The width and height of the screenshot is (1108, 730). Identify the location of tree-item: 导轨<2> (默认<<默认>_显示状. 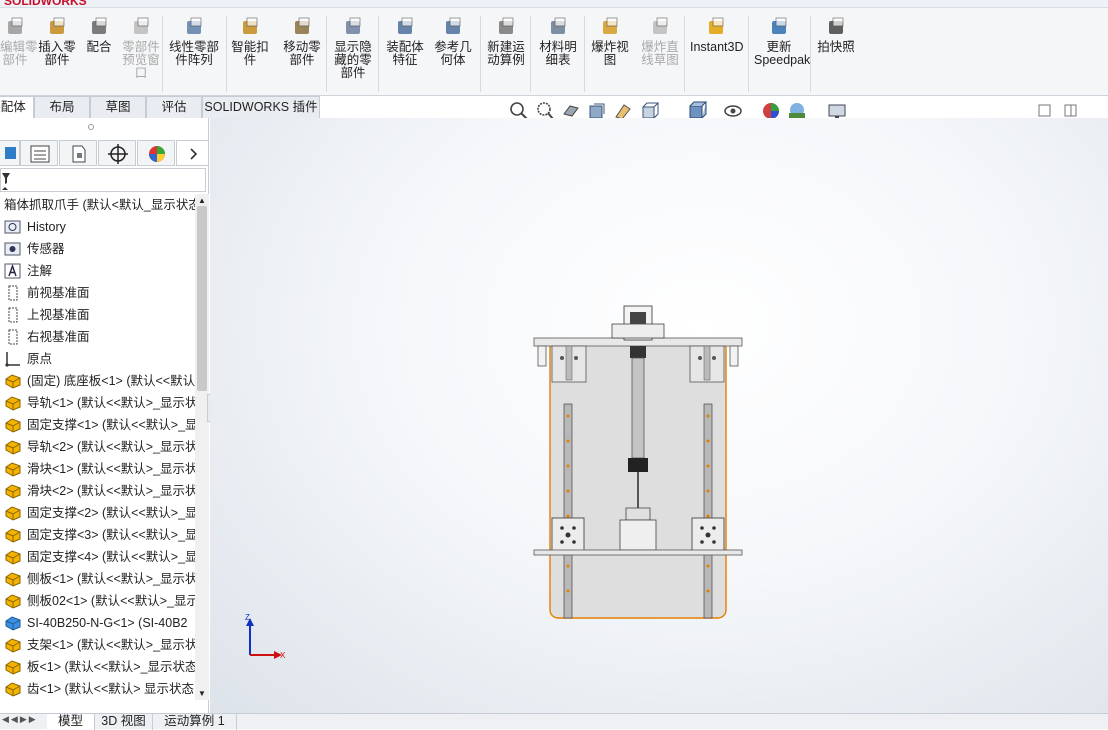
(97, 447).